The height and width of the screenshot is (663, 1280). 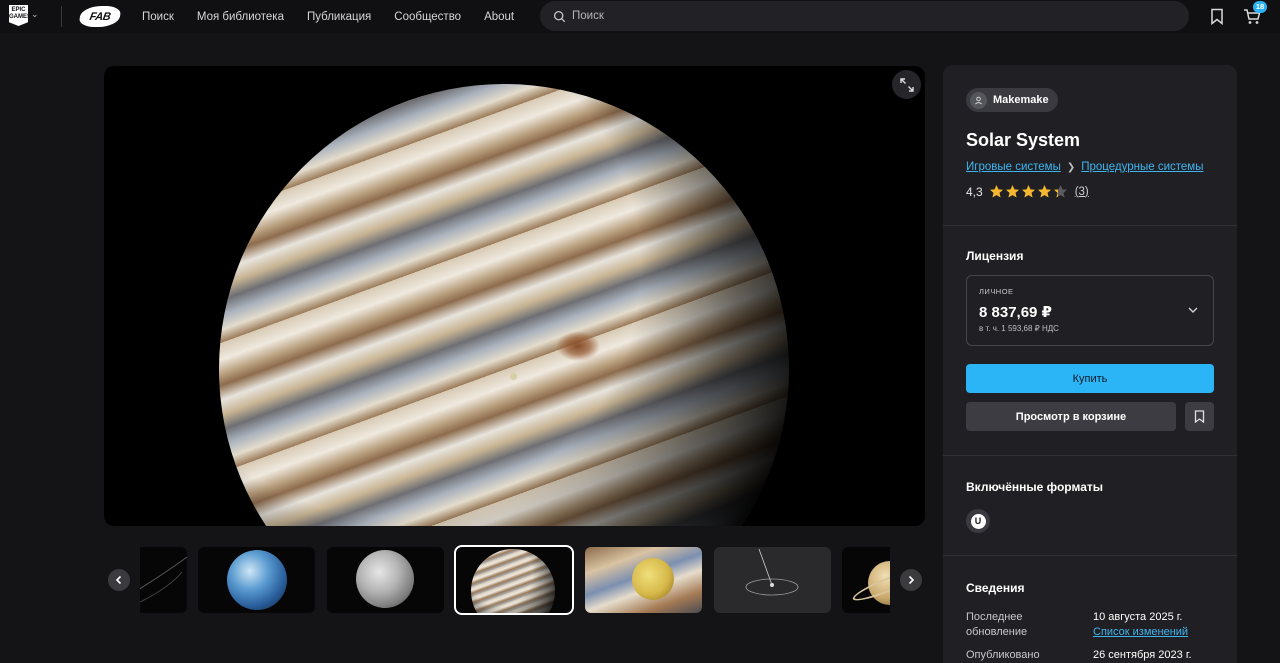 What do you see at coordinates (995, 256) in the screenshot?
I see `license-heading: Лицензия` at bounding box center [995, 256].